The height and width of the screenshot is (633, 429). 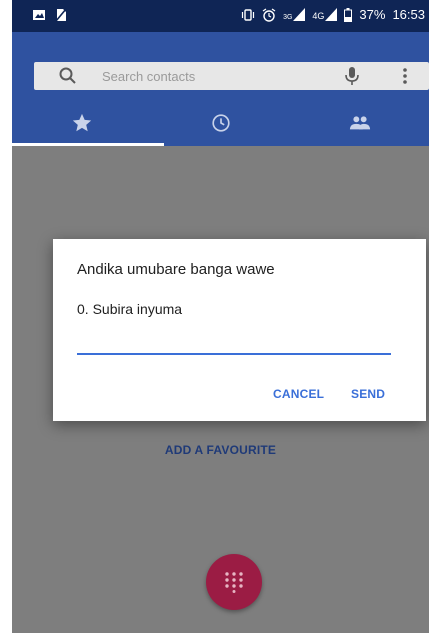 I want to click on no-sim-icon, so click(x=61, y=15).